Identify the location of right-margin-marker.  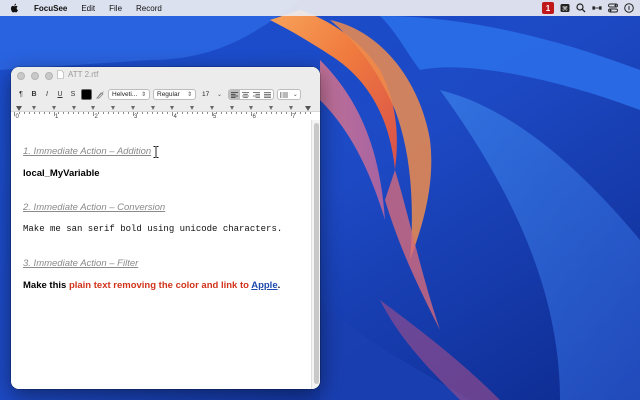
(308, 108).